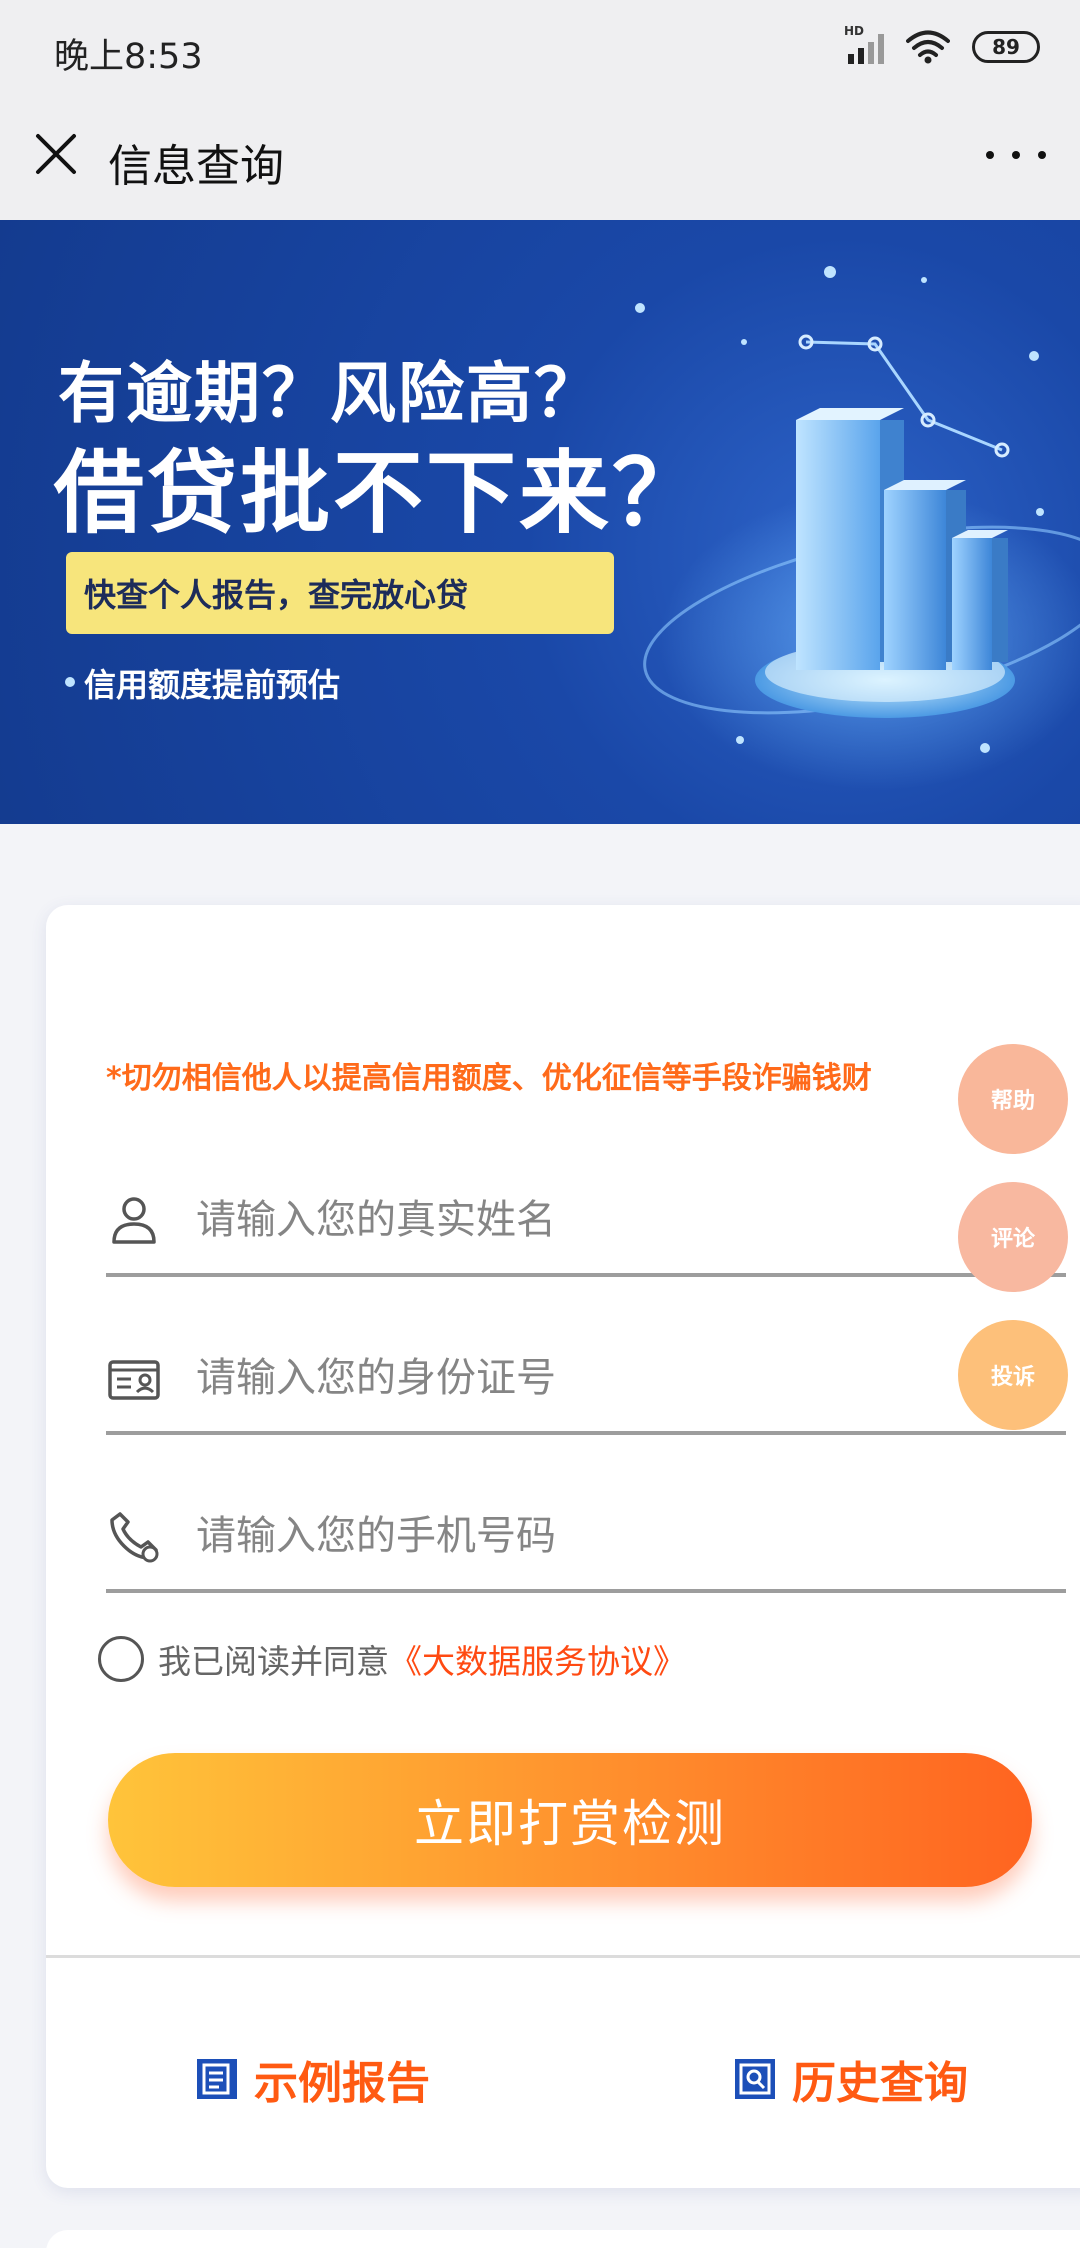 This screenshot has width=1080, height=2248. What do you see at coordinates (340, 593) in the screenshot?
I see `banner-tag: 快查个人报告，查完放心贷` at bounding box center [340, 593].